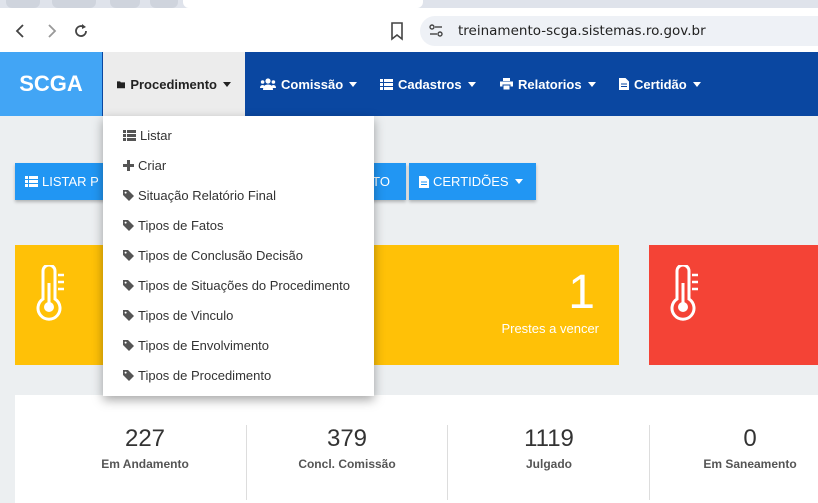 The height and width of the screenshot is (503, 818). Describe the element at coordinates (750, 438) in the screenshot. I see `stat-value: 0` at that location.